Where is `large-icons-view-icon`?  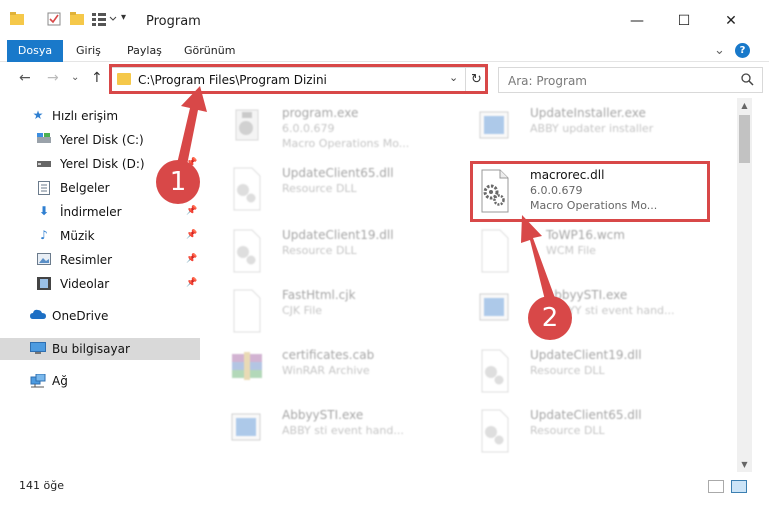 large-icons-view-icon is located at coordinates (739, 486).